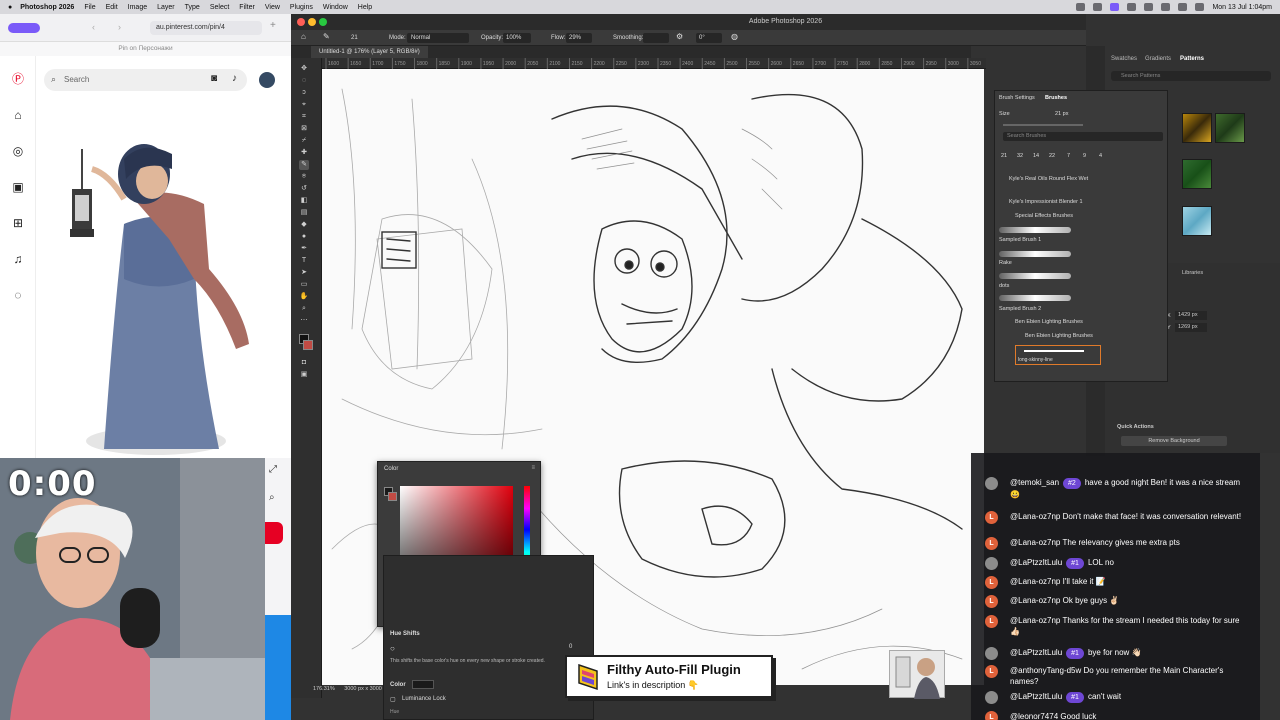 The image size is (1280, 720). I want to click on tab-swatches: Swatches, so click(1124, 59).